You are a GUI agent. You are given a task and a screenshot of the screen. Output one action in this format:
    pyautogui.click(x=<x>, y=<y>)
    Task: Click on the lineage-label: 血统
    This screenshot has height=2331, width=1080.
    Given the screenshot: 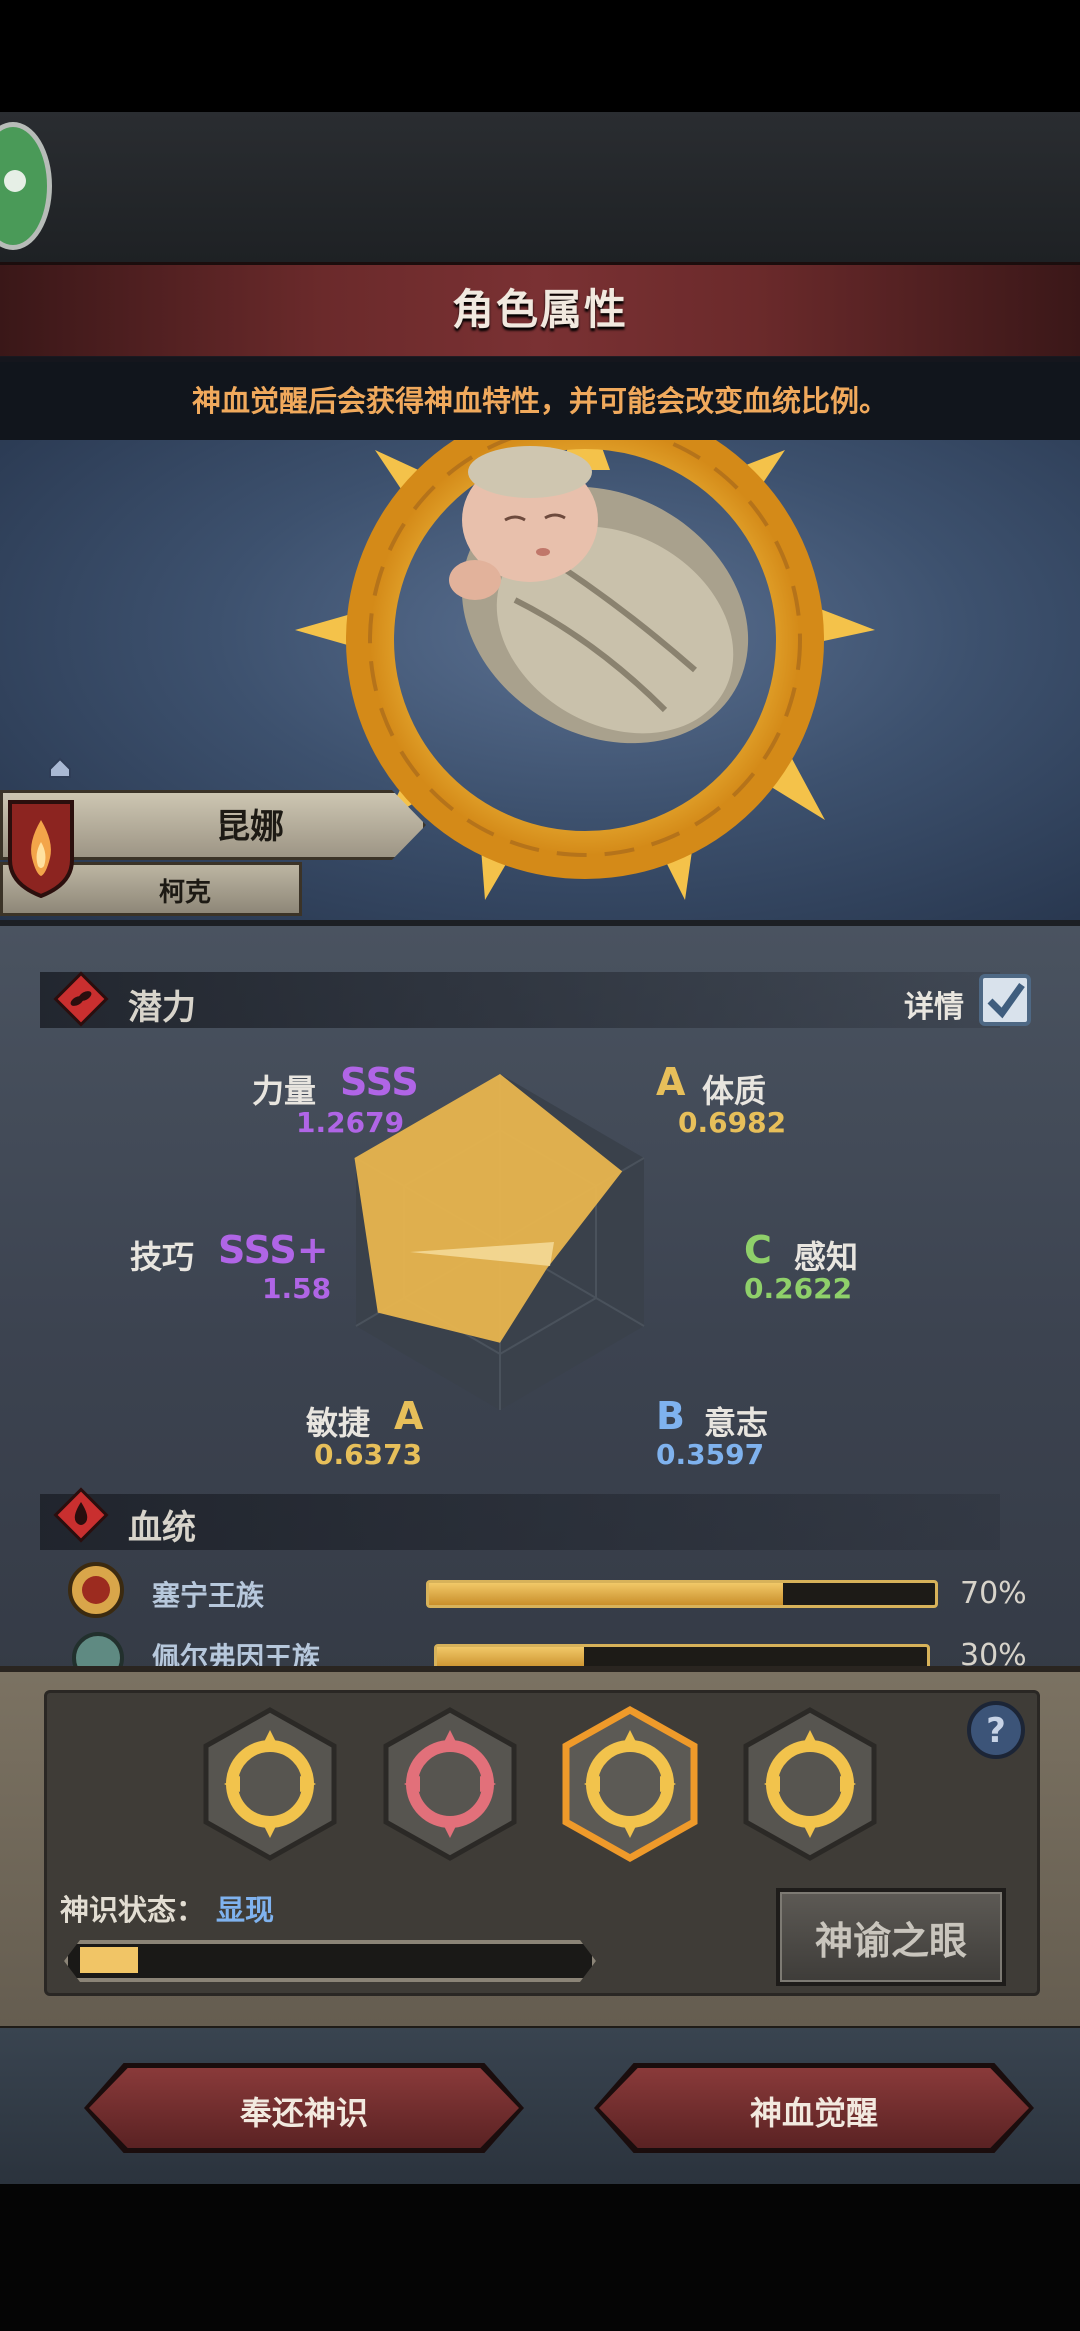 What is the action you would take?
    pyautogui.click(x=162, y=1528)
    